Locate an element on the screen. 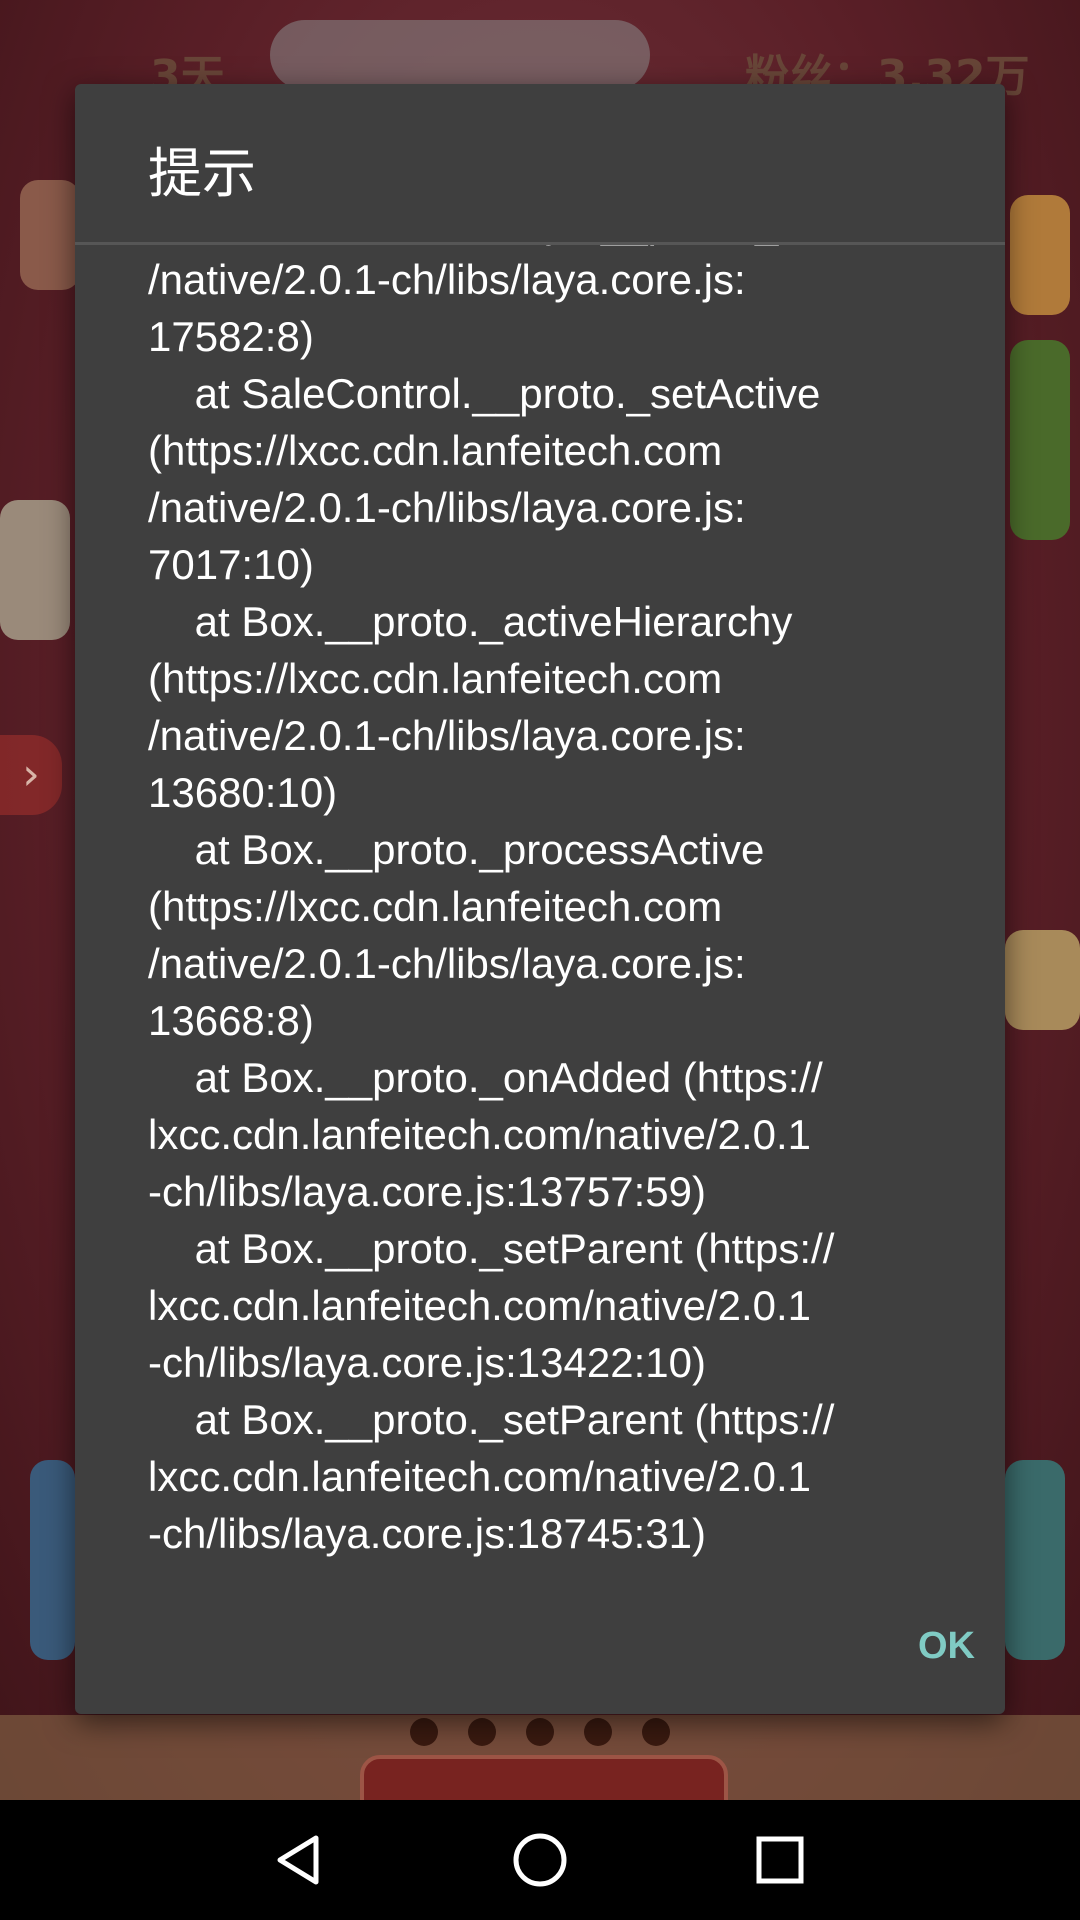 Image resolution: width=1080 pixels, height=1920 pixels. background-panel-right is located at coordinates (1040, 255).